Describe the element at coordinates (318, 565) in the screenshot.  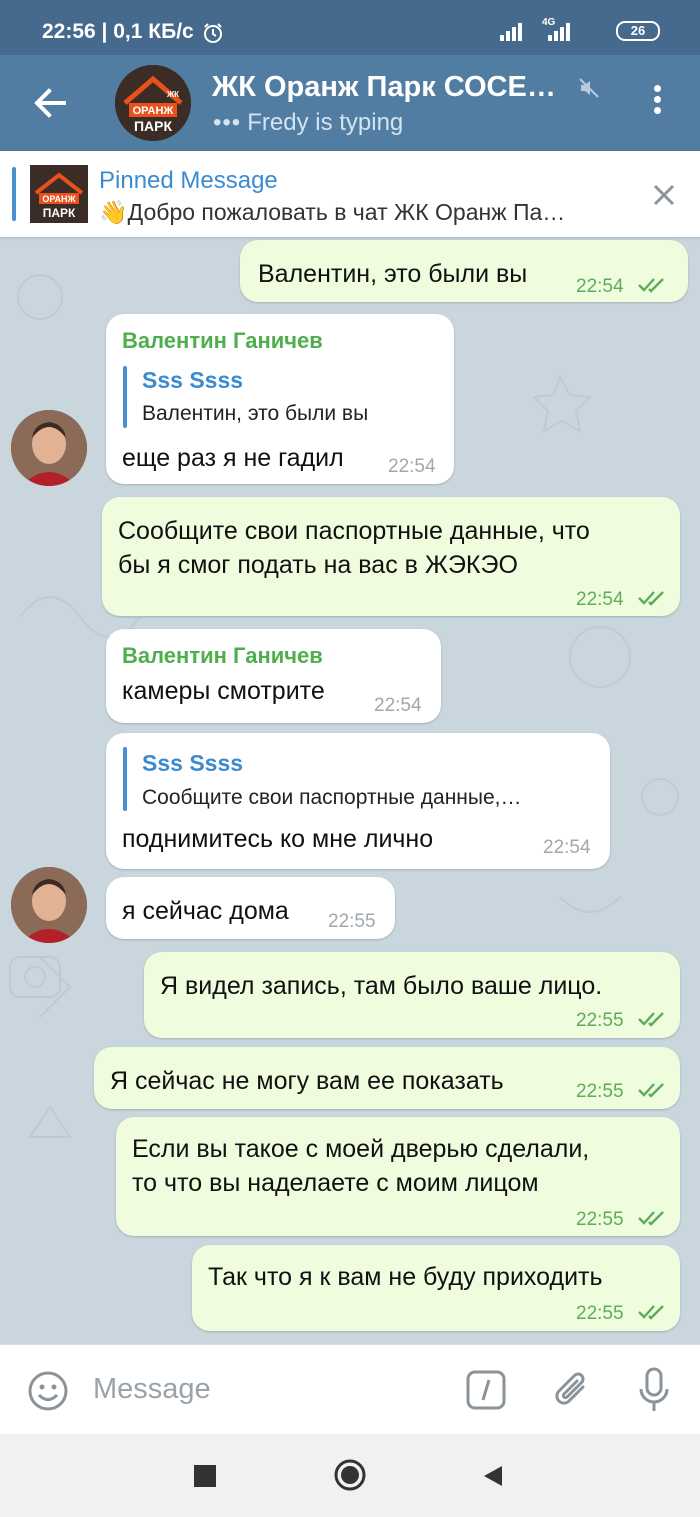
I see `message-text-line2: бы я смог подать на вас в ЖЭКЭО` at that location.